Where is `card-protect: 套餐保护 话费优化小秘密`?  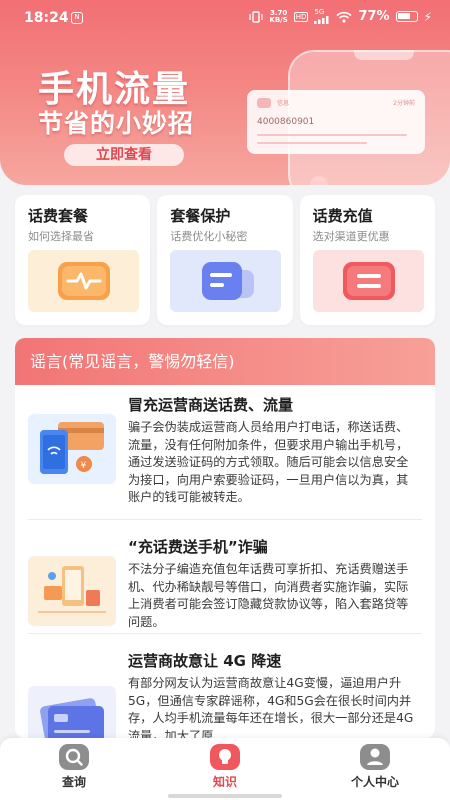 card-protect: 套餐保护 话费优化小秘密 is located at coordinates (225, 260).